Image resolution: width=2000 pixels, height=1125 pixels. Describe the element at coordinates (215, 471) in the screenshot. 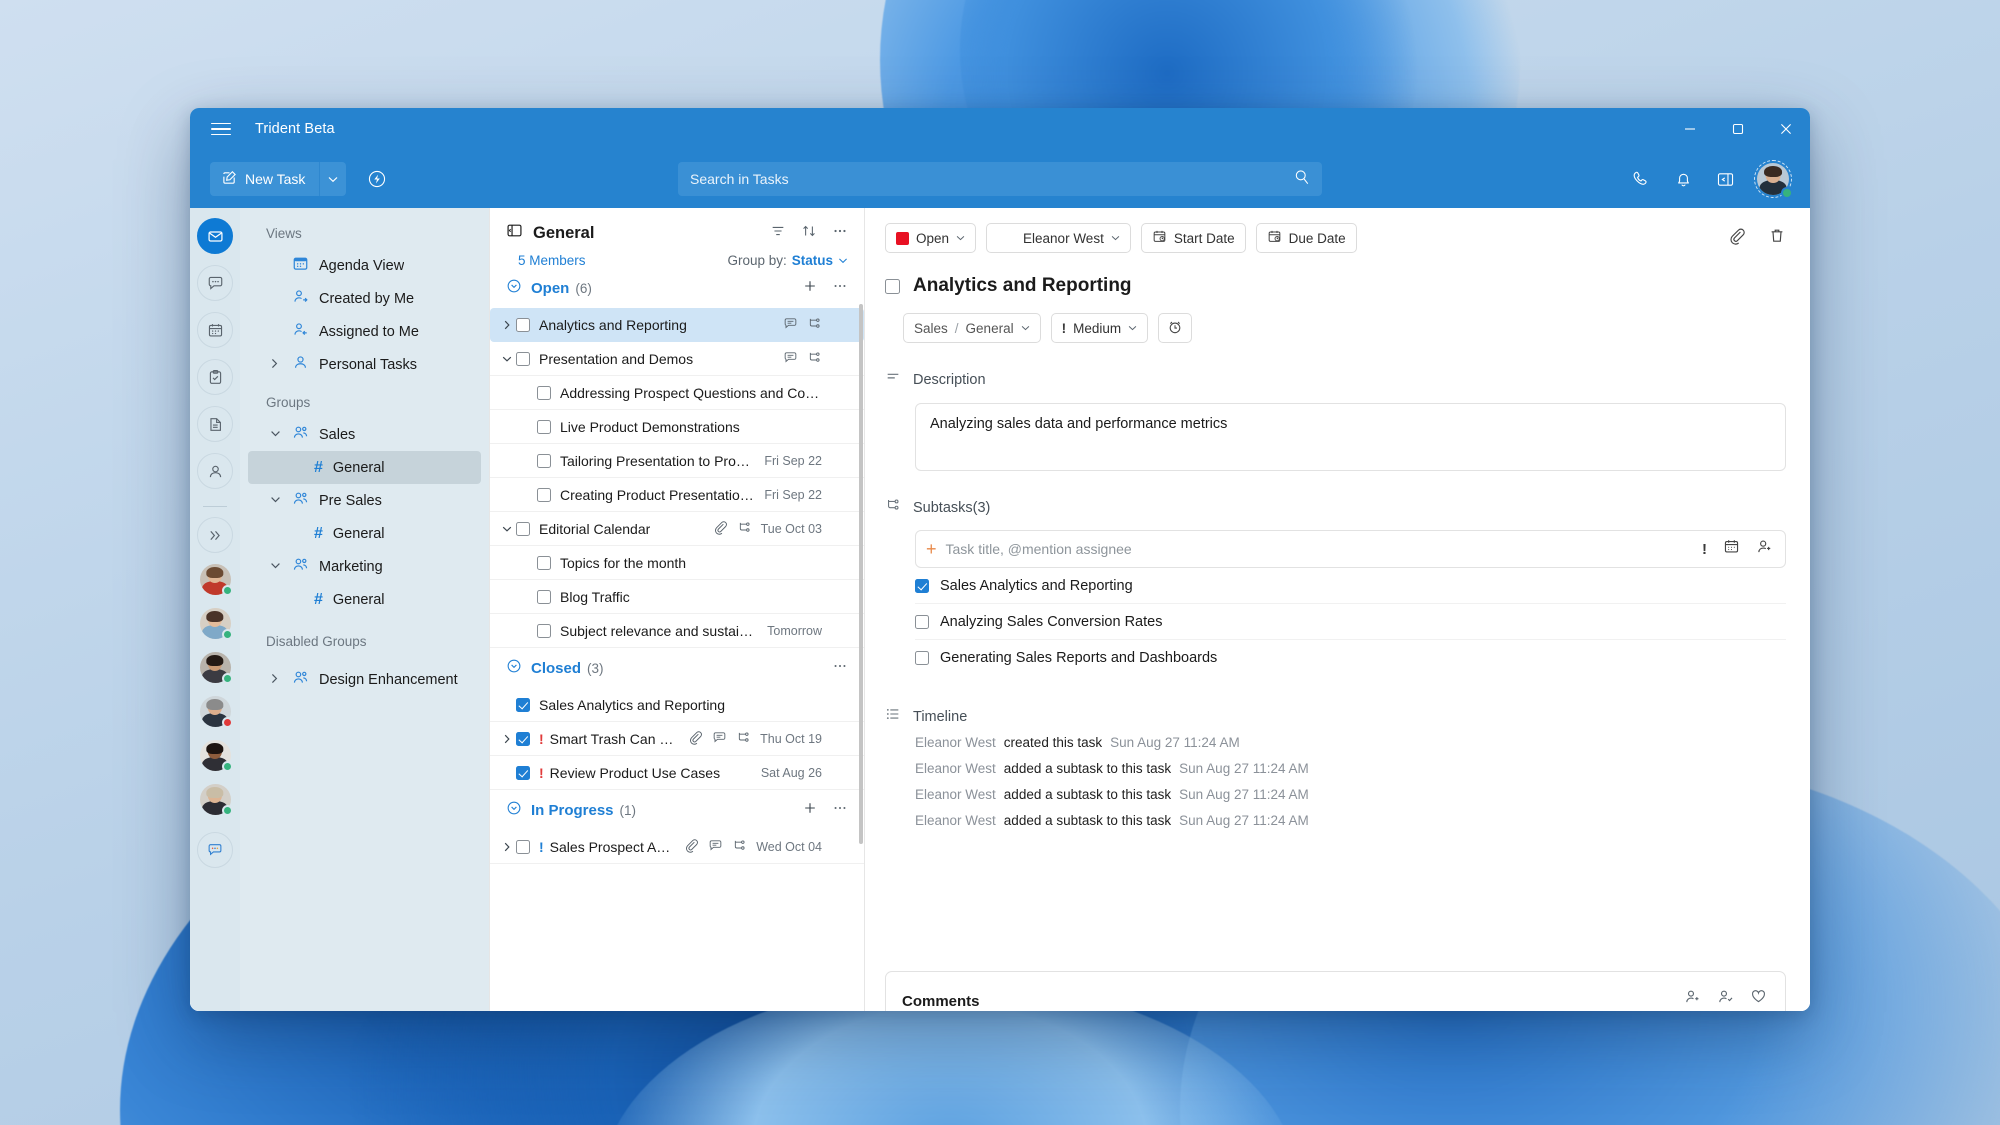

I see `rail-item-people` at that location.